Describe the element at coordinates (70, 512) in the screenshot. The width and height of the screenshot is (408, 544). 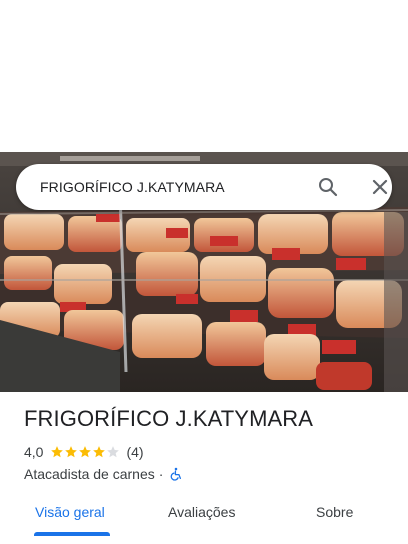
I see `tab-overview: Visão geral` at that location.